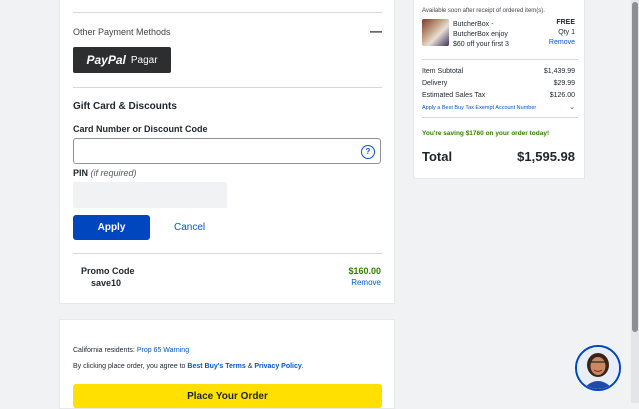 The image size is (639, 409). Describe the element at coordinates (481, 44) in the screenshot. I see `item-title-line: $60 off your first 3` at that location.